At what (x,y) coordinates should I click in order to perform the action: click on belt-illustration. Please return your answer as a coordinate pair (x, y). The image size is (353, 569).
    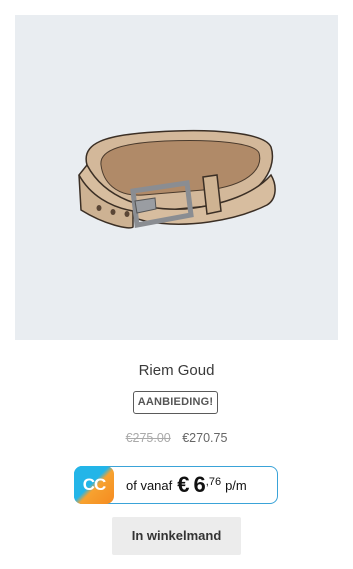
    Looking at the image, I should click on (177, 179).